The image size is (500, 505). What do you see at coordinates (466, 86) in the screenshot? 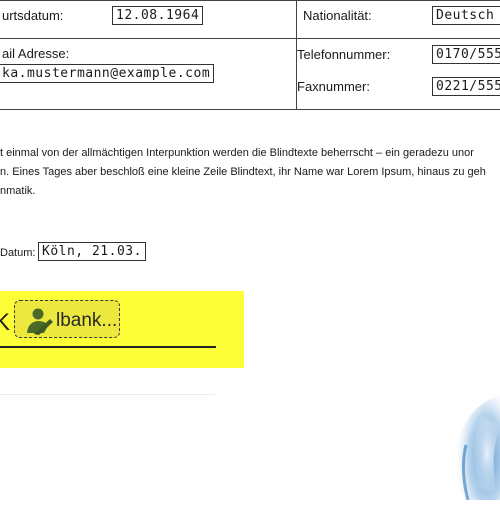
I see `fax-field: 0221/555` at bounding box center [466, 86].